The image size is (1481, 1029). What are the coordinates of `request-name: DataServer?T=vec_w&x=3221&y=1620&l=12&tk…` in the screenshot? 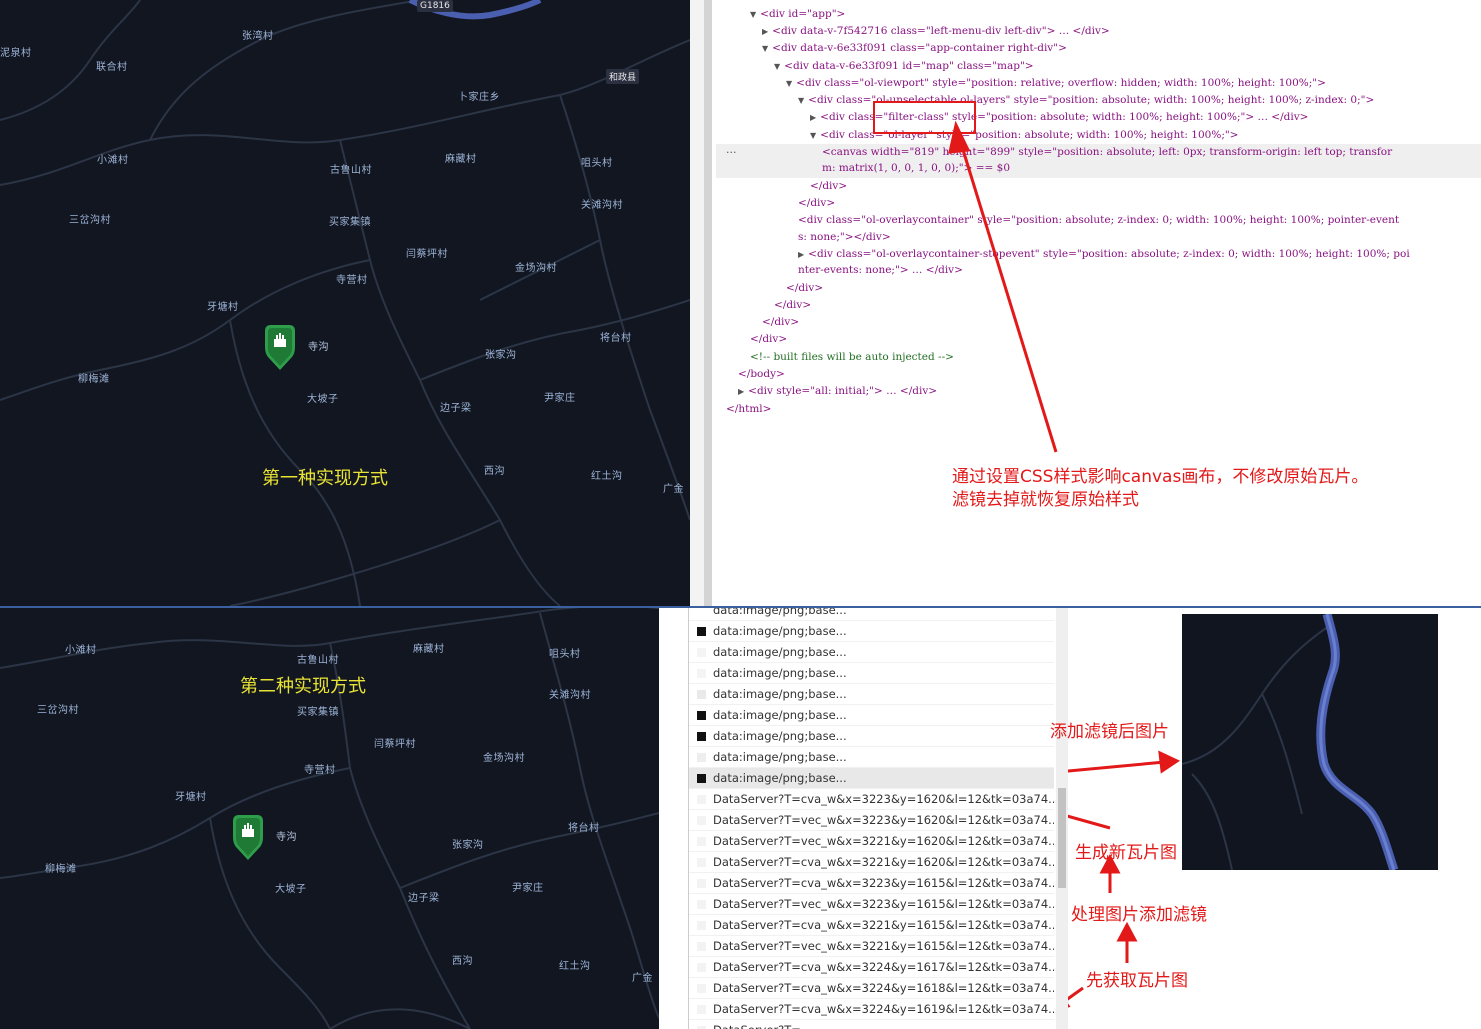 It's located at (883, 841).